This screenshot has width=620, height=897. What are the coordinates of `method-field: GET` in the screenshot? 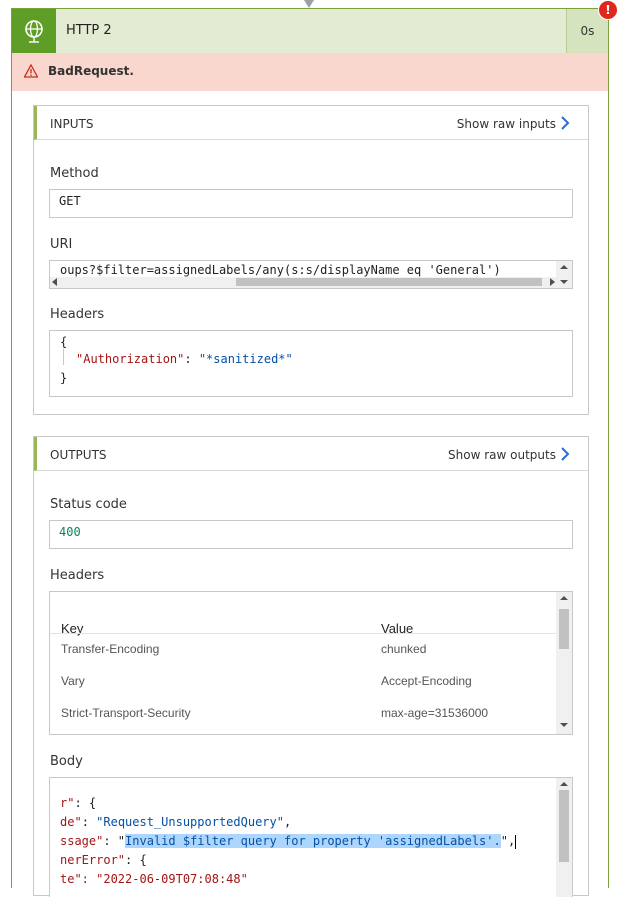 It's located at (311, 203).